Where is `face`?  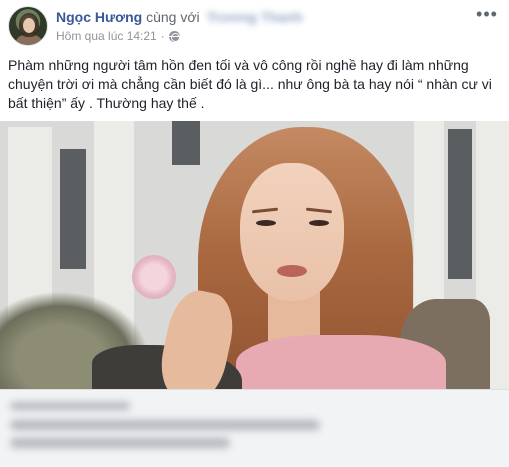
face is located at coordinates (292, 232).